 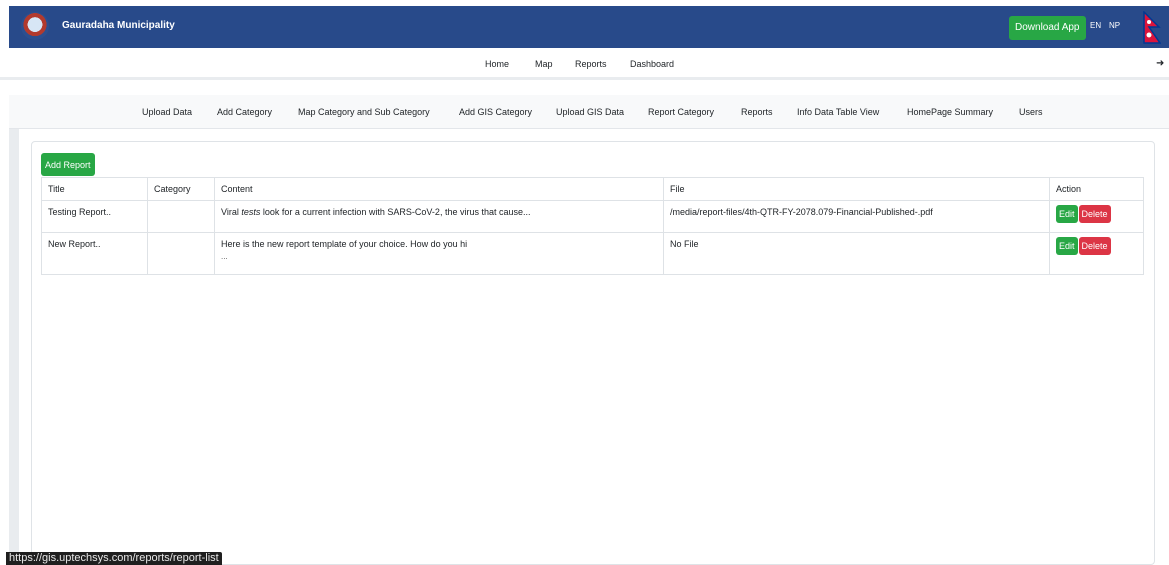 What do you see at coordinates (251, 212) in the screenshot?
I see `content-emphasis: tests` at bounding box center [251, 212].